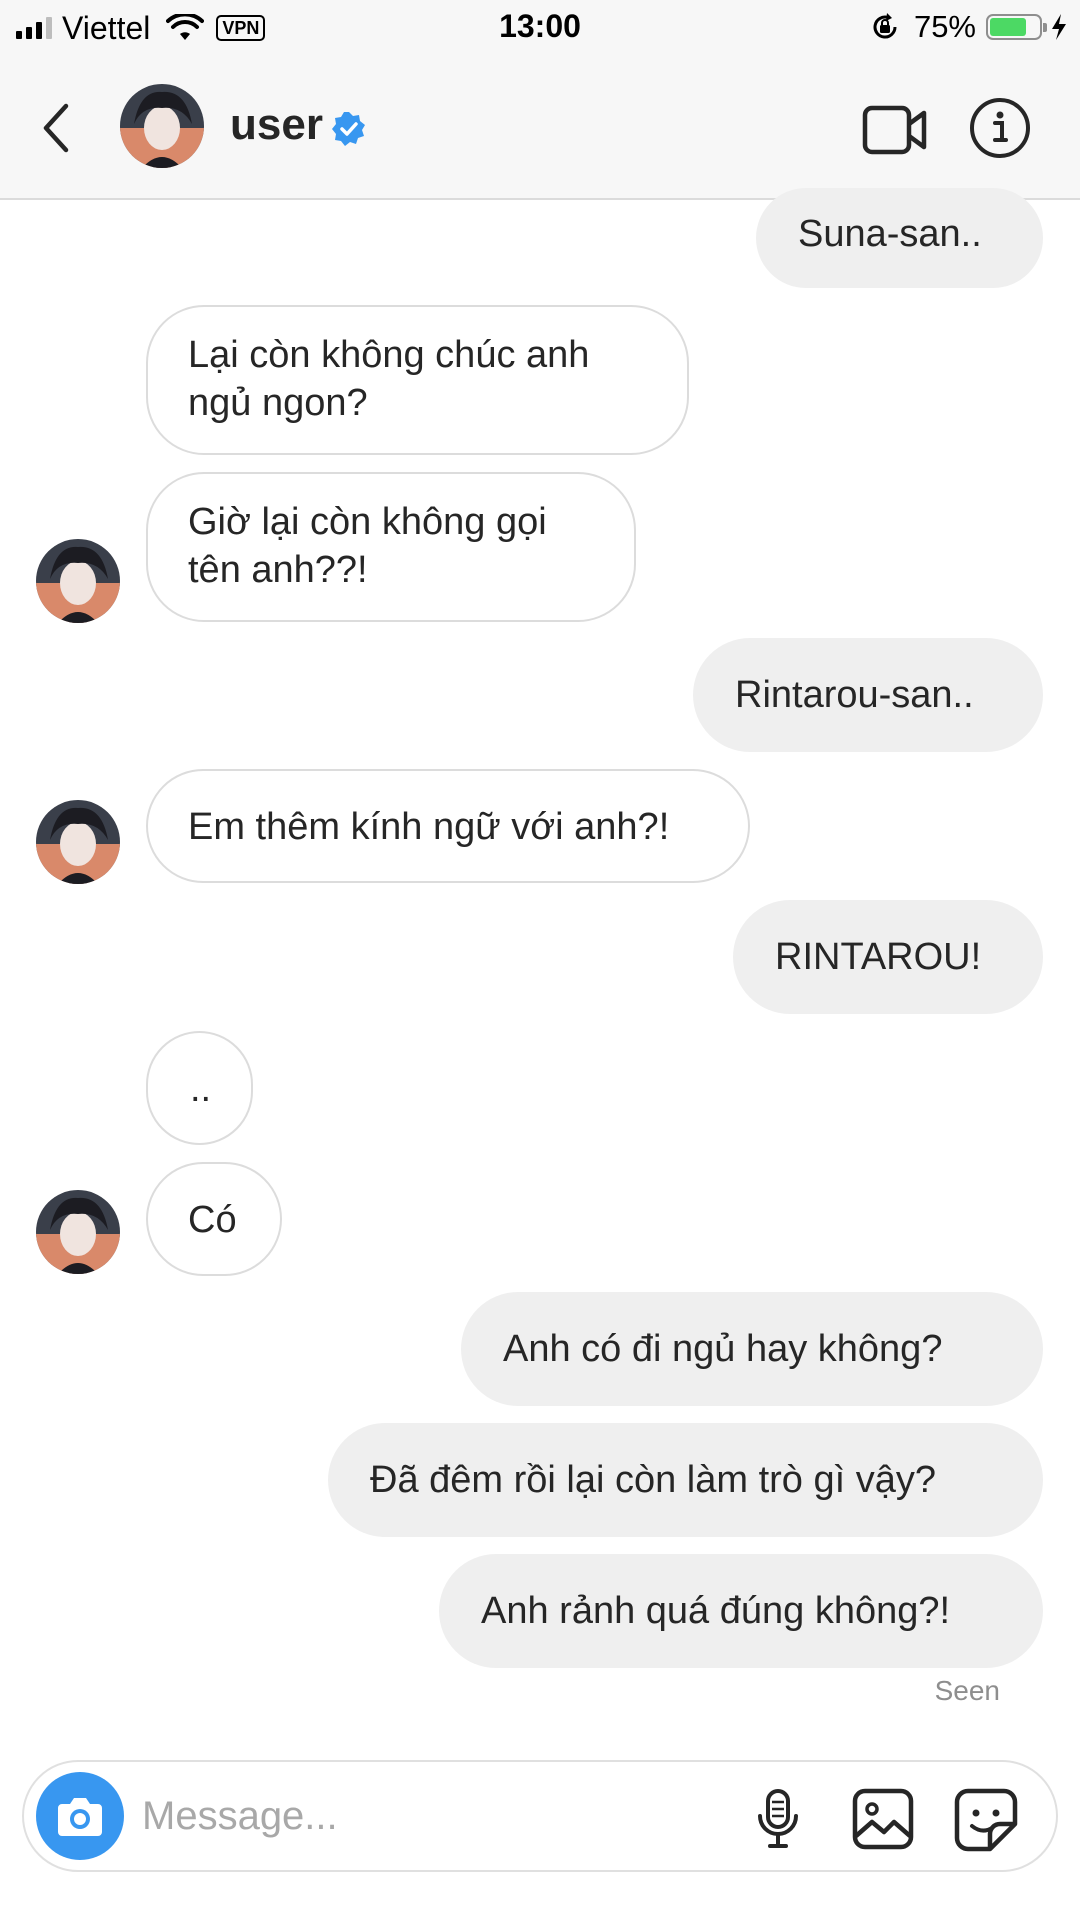  I want to click on message-text: Em thêm kính ngữ với anh?!, so click(429, 827).